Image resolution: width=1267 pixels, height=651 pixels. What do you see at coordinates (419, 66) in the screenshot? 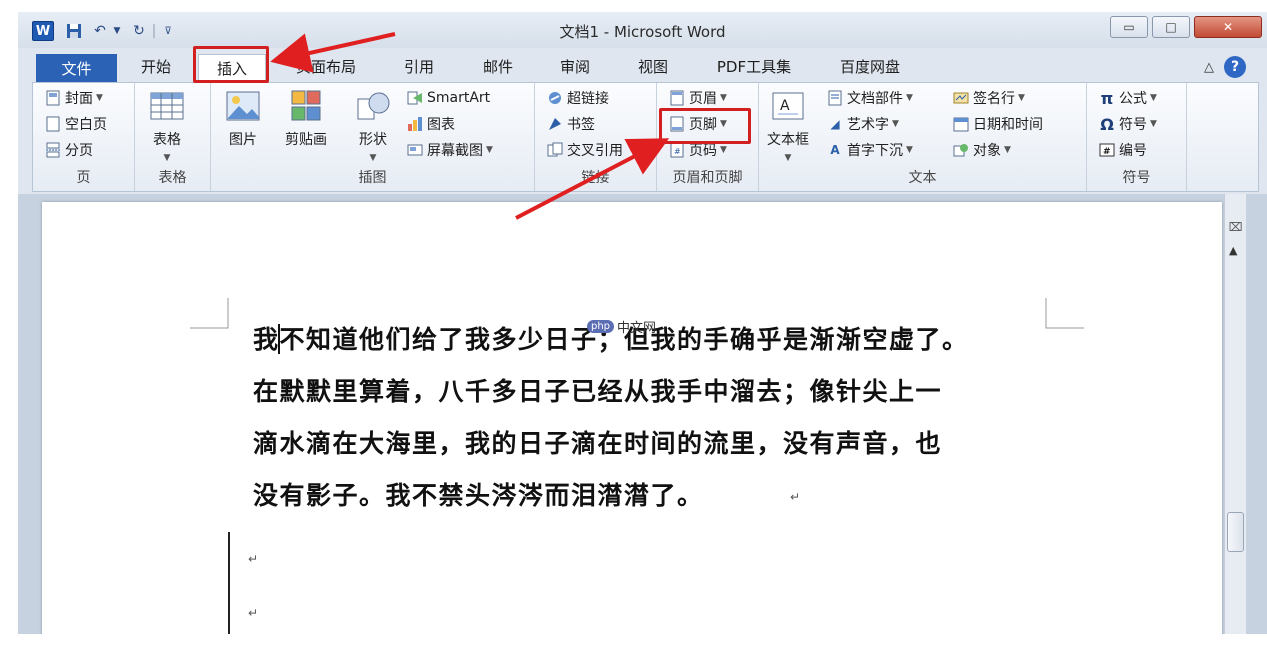
I see `tab-references: 引用` at bounding box center [419, 66].